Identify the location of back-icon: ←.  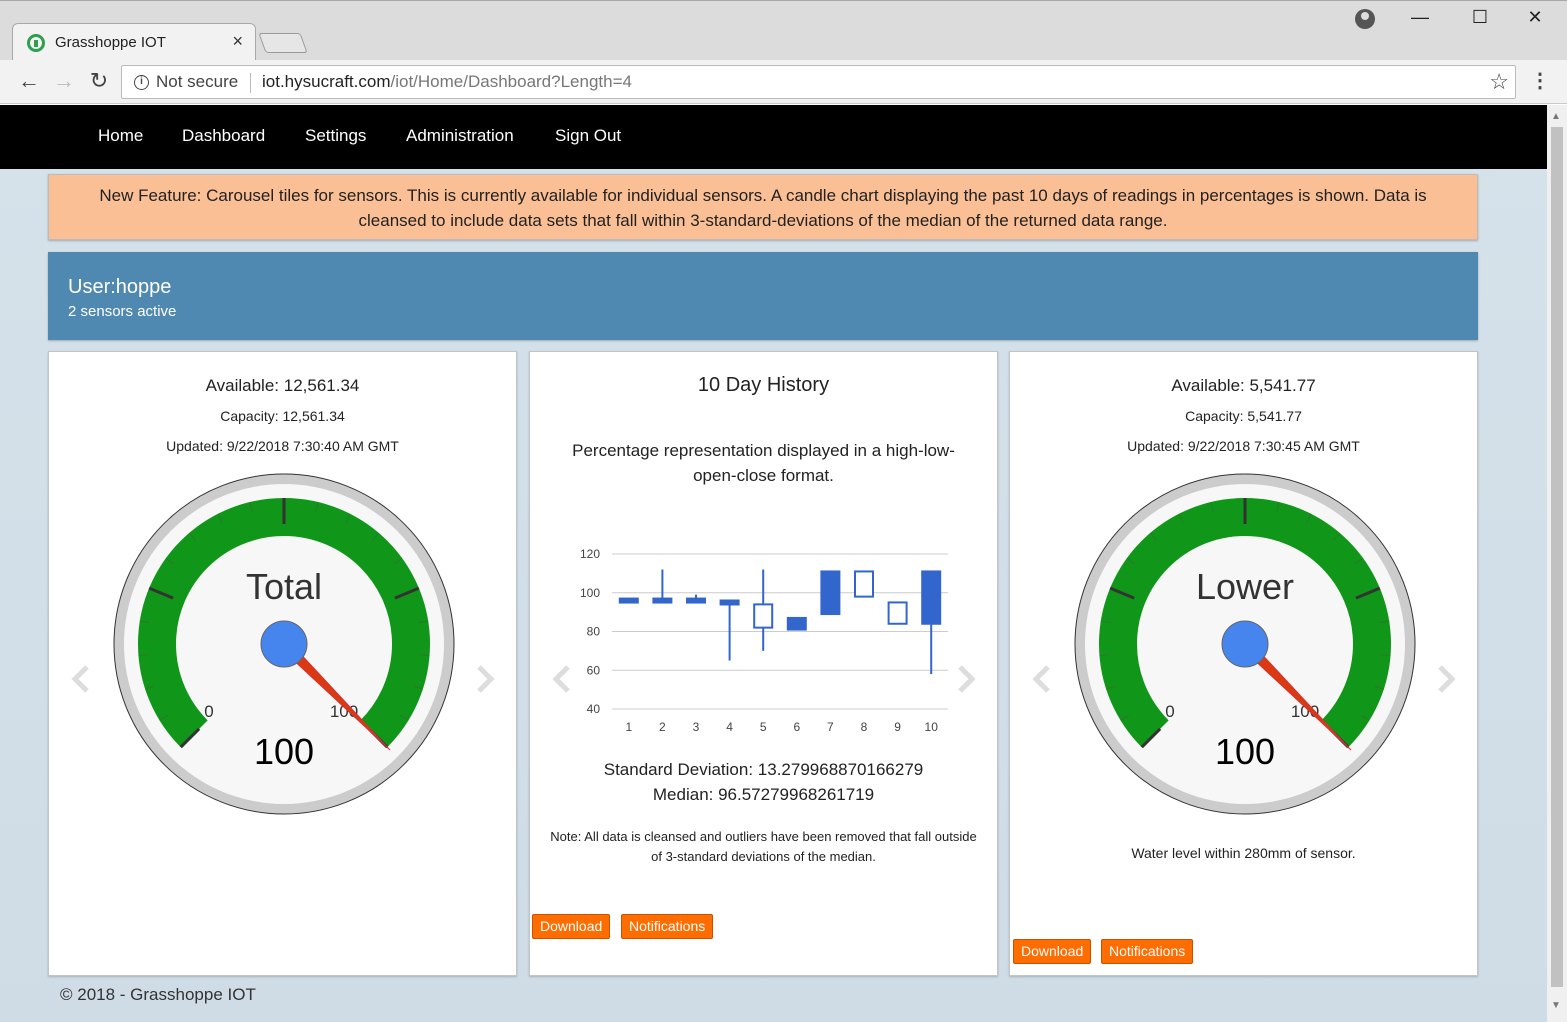
(29, 81).